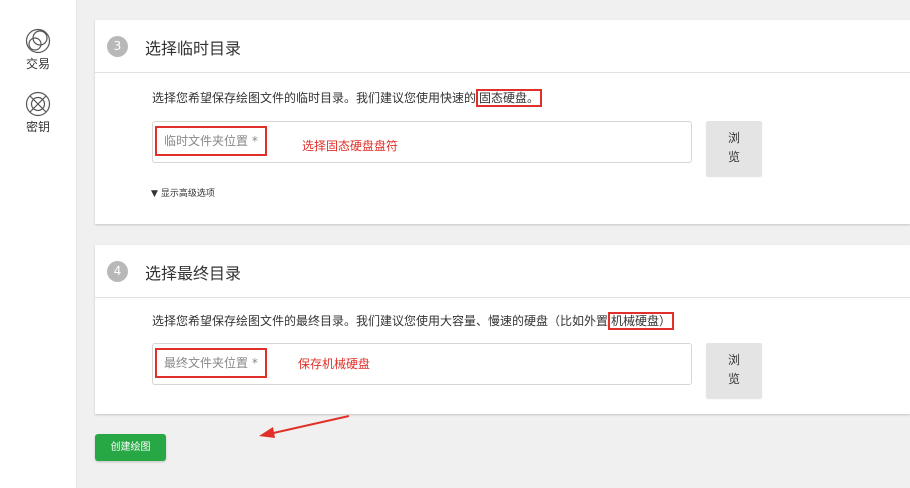 The image size is (910, 488). I want to click on chevron-down-icon: ▼, so click(154, 194).